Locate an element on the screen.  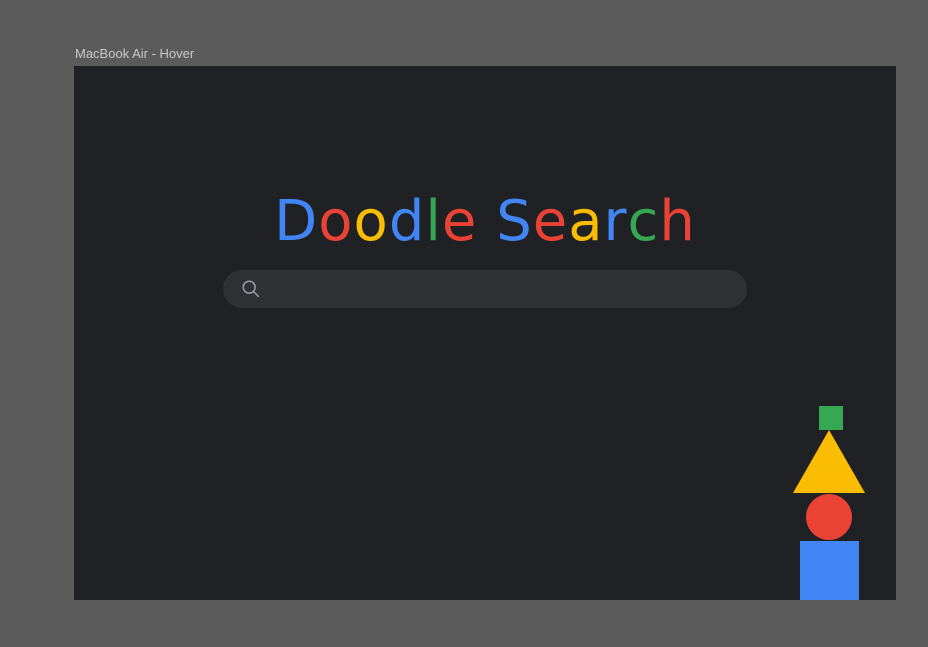
logo-letter: a is located at coordinates (586, 221).